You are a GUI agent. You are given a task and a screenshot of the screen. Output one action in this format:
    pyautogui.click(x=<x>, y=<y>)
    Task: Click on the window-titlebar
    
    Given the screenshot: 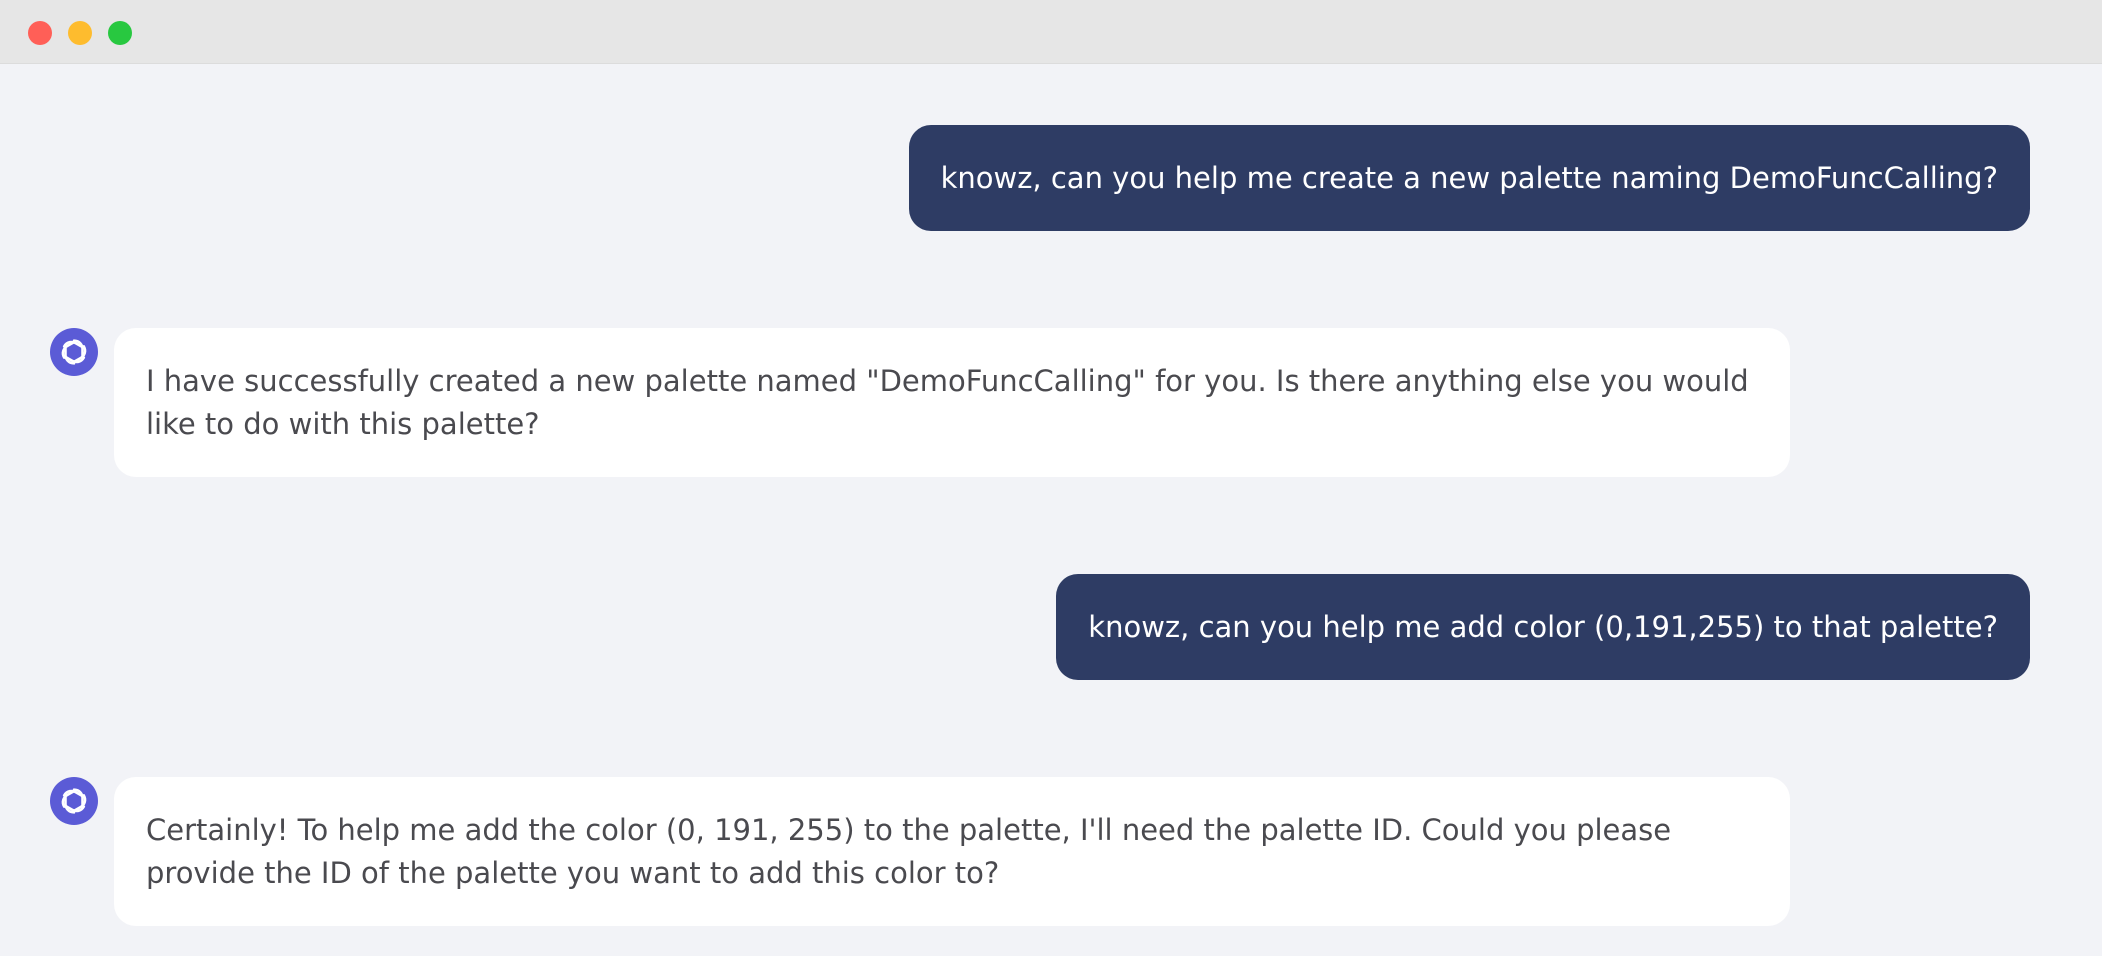 What is the action you would take?
    pyautogui.click(x=1051, y=32)
    